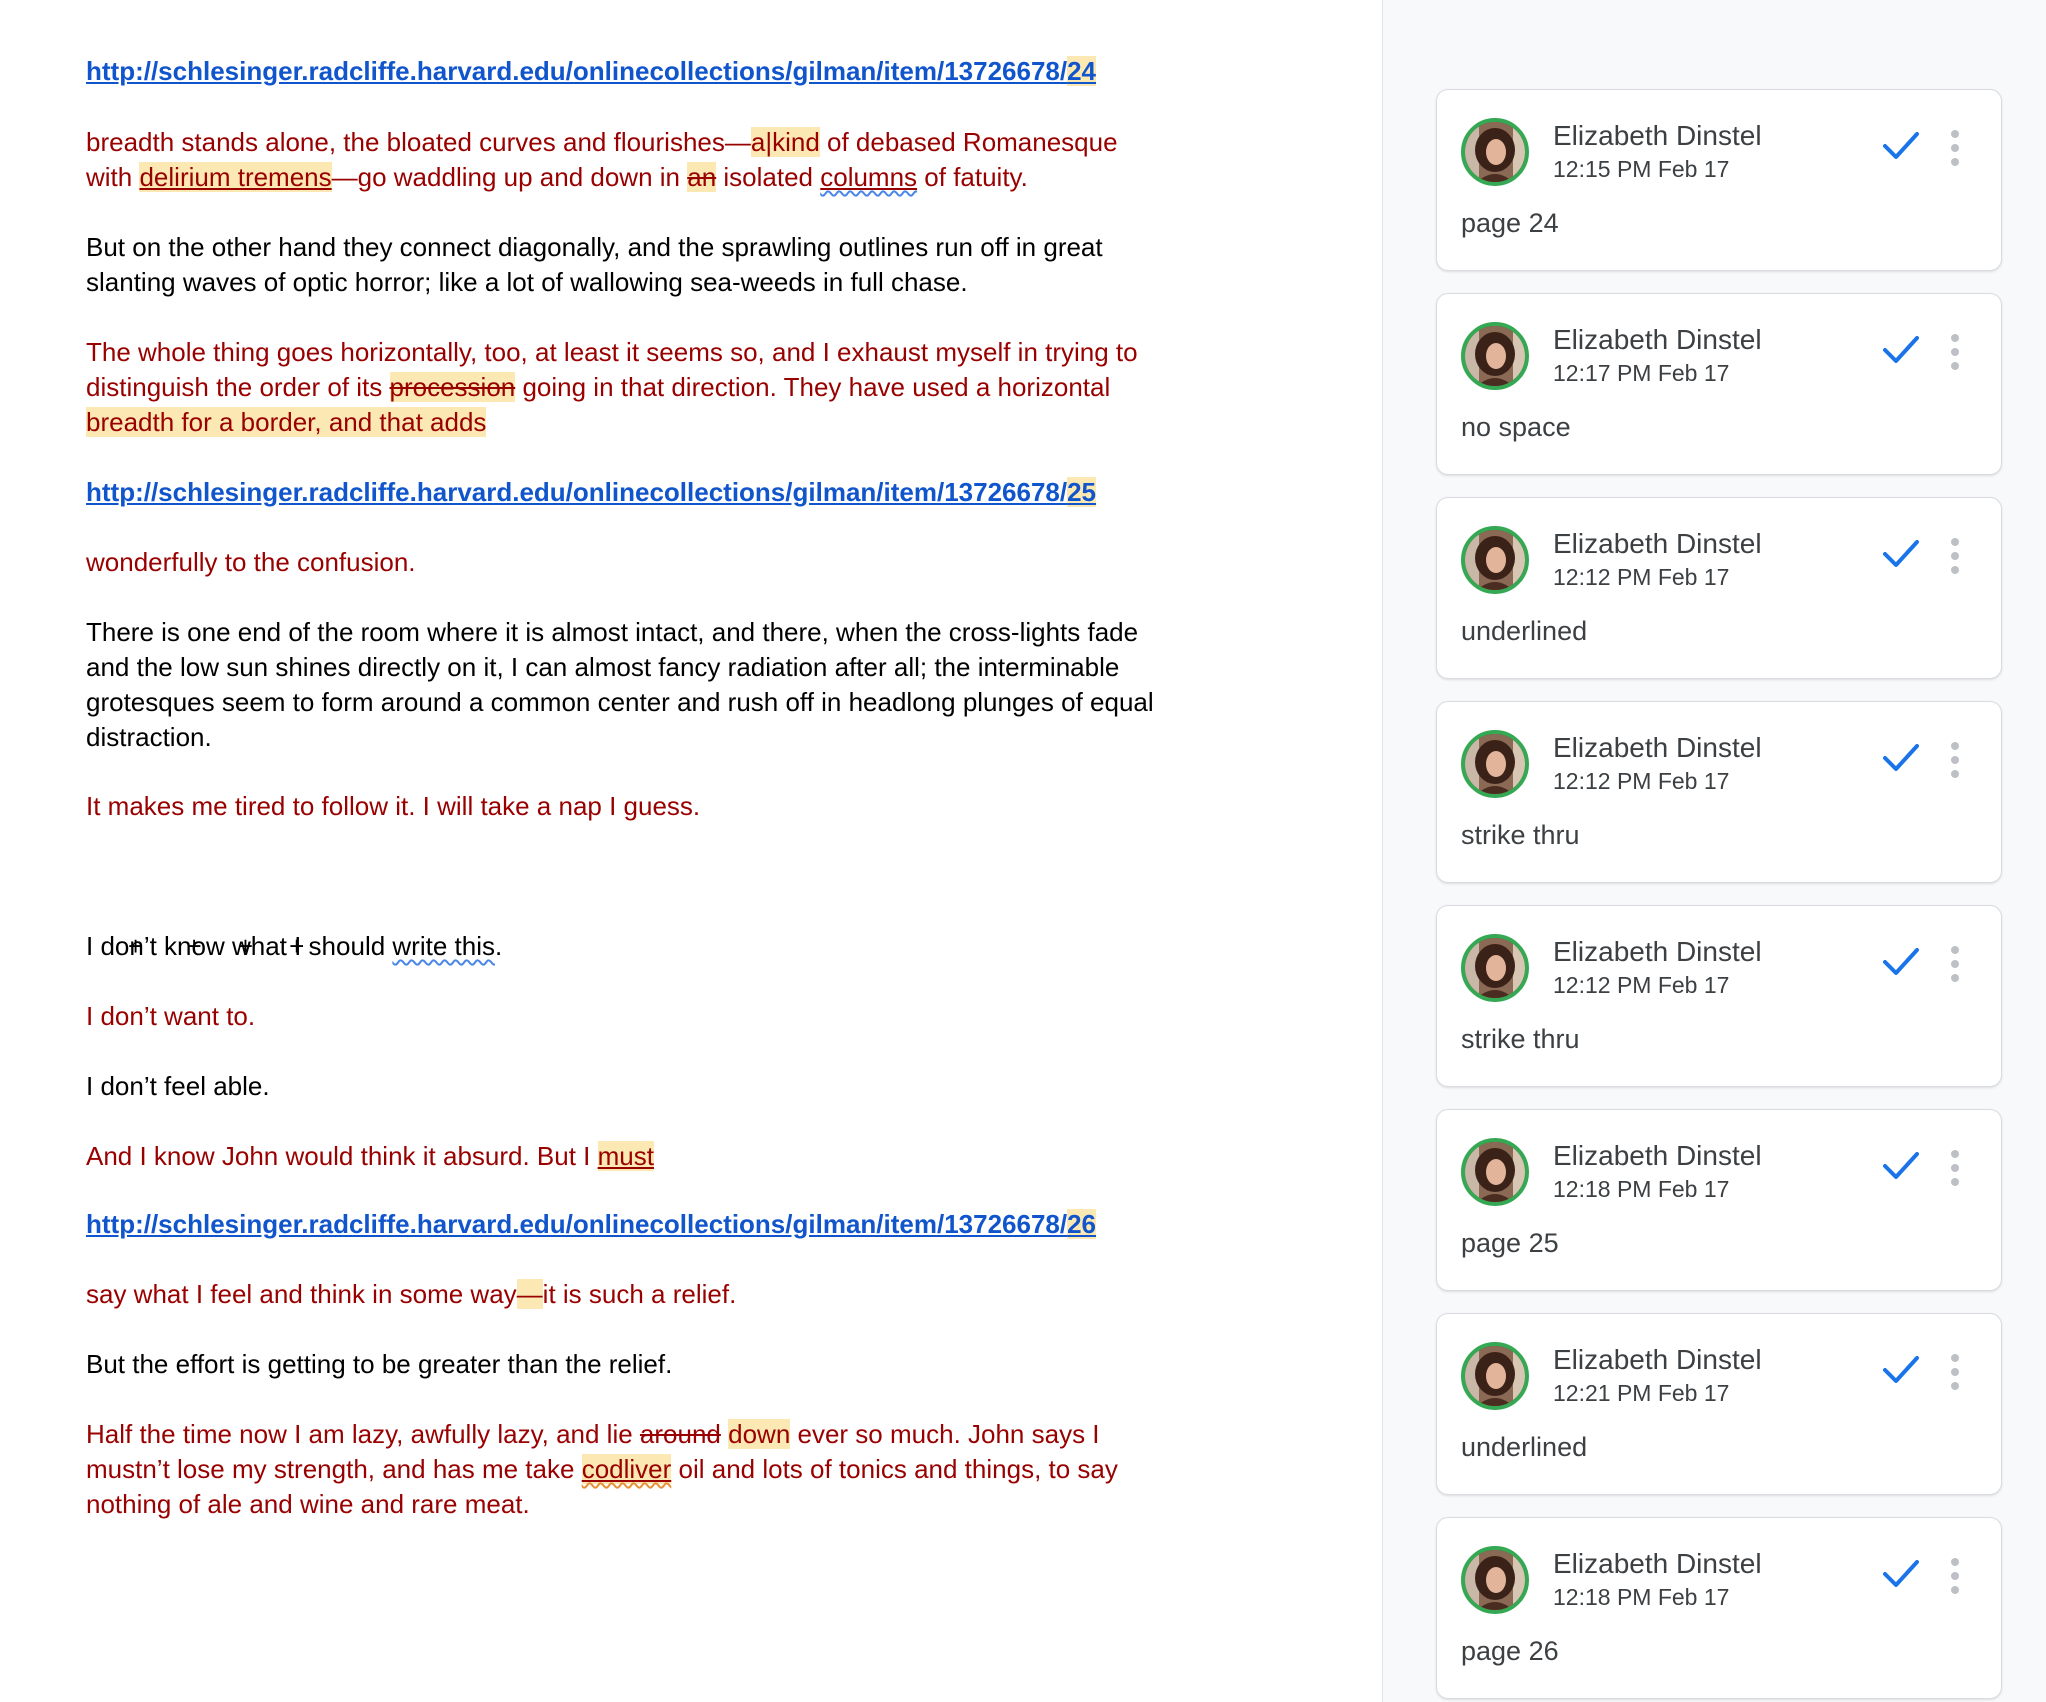 The width and height of the screenshot is (2046, 1702). Describe the element at coordinates (945, 1434) in the screenshot. I see `text-run: ever so much. John says I` at that location.